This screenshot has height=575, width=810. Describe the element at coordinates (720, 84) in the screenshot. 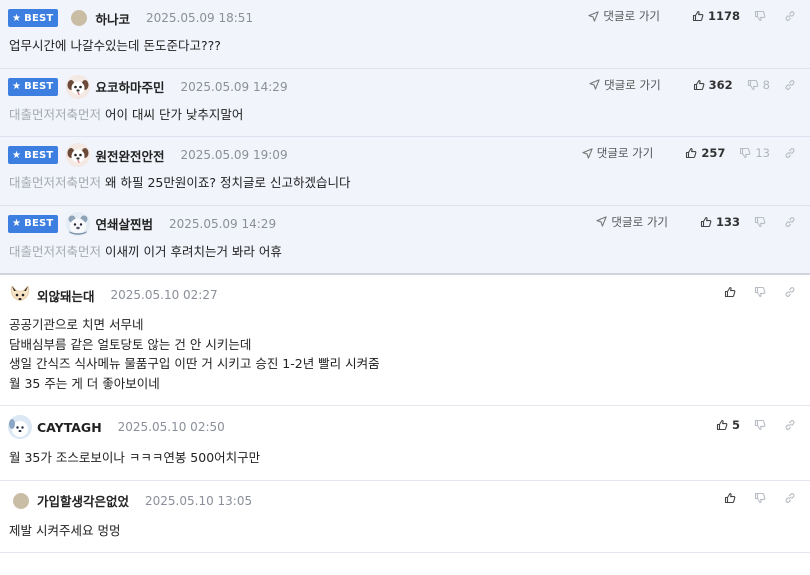

I see `upvote-count: 362` at that location.